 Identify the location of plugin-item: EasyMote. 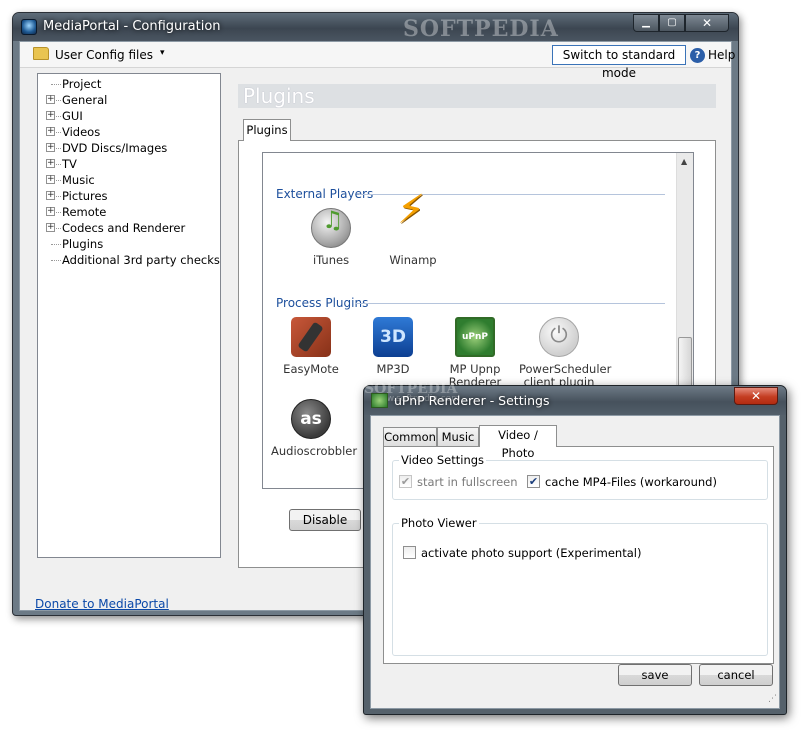
(311, 346).